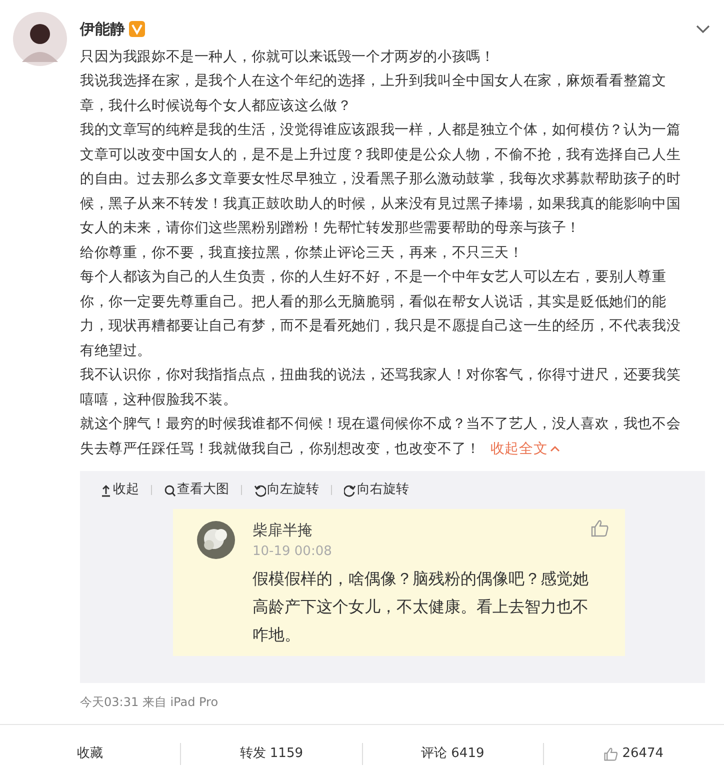 This screenshot has height=782, width=724. Describe the element at coordinates (286, 490) in the screenshot. I see `toolbar-button: 向左旋转` at that location.